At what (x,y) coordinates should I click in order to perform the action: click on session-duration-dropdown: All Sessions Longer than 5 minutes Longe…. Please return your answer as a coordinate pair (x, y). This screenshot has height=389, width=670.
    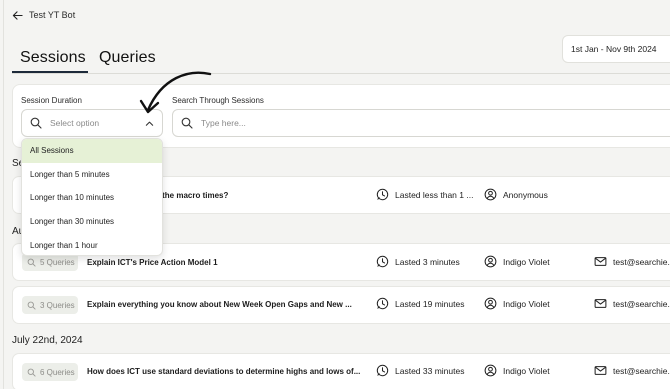
    Looking at the image, I should click on (92, 197).